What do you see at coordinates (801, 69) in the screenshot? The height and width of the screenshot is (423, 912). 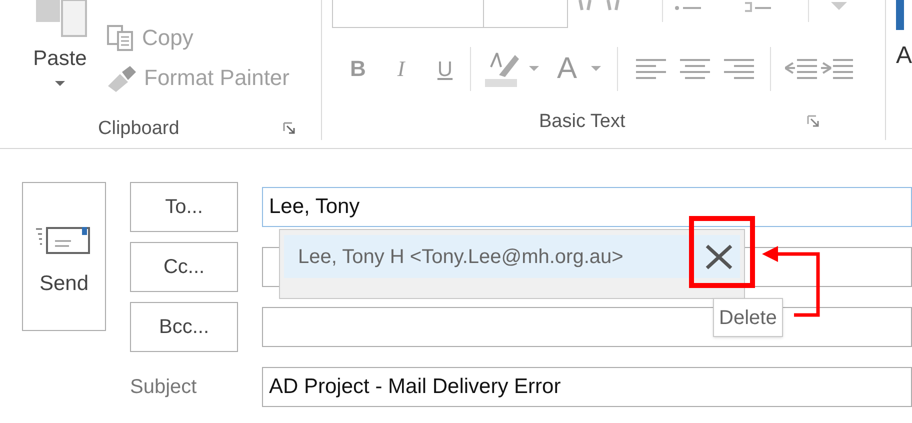 I see `decrease-indent-icon` at bounding box center [801, 69].